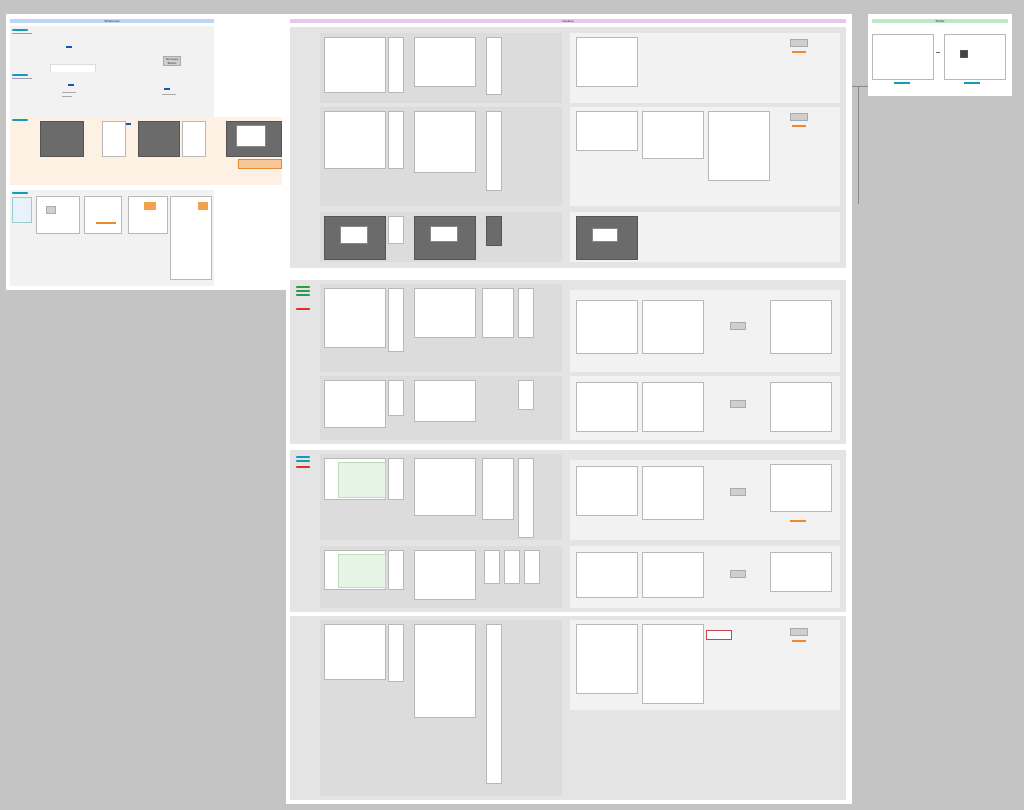  Describe the element at coordinates (441, 237) in the screenshot. I see `group-2-left` at that location.